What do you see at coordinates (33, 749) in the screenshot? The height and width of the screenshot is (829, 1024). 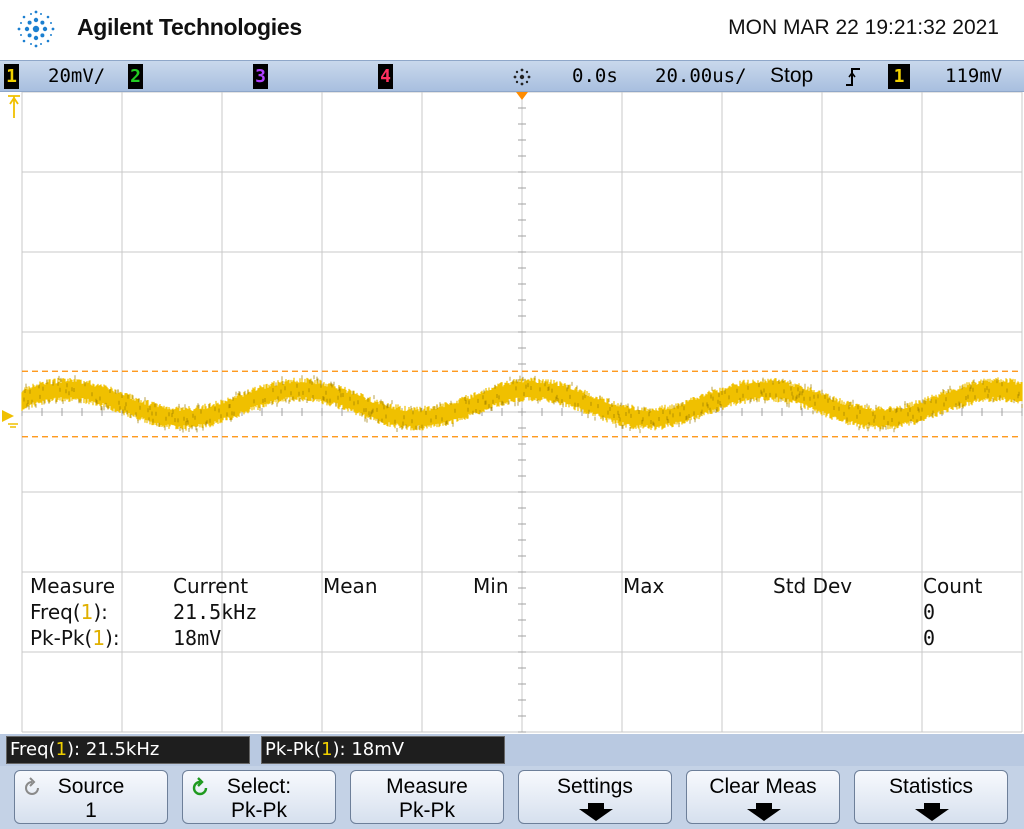 I see `readout-label: Freq(` at bounding box center [33, 749].